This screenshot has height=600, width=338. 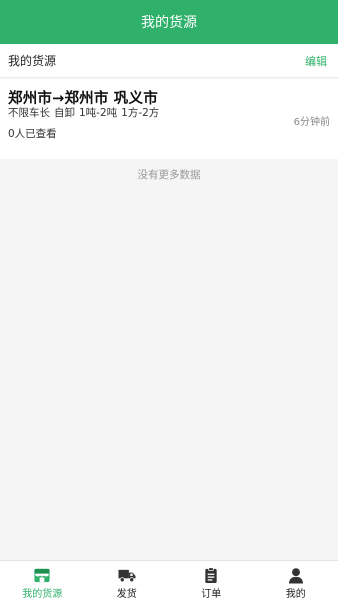 I want to click on page-title: 我的货源, so click(x=169, y=23).